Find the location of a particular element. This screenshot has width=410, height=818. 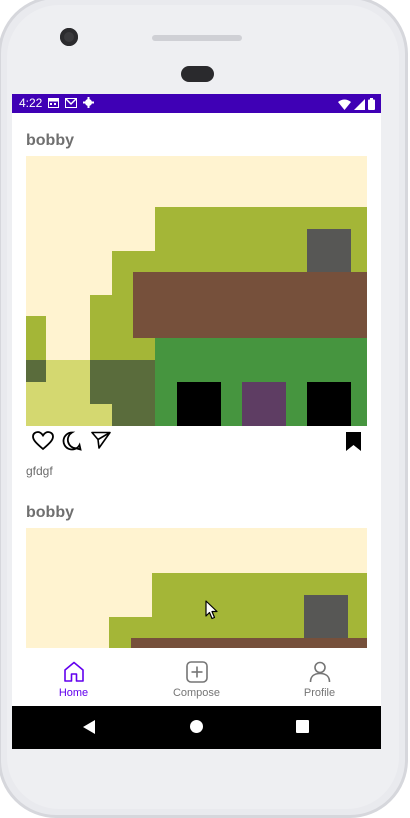

recents-icon is located at coordinates (302, 726).